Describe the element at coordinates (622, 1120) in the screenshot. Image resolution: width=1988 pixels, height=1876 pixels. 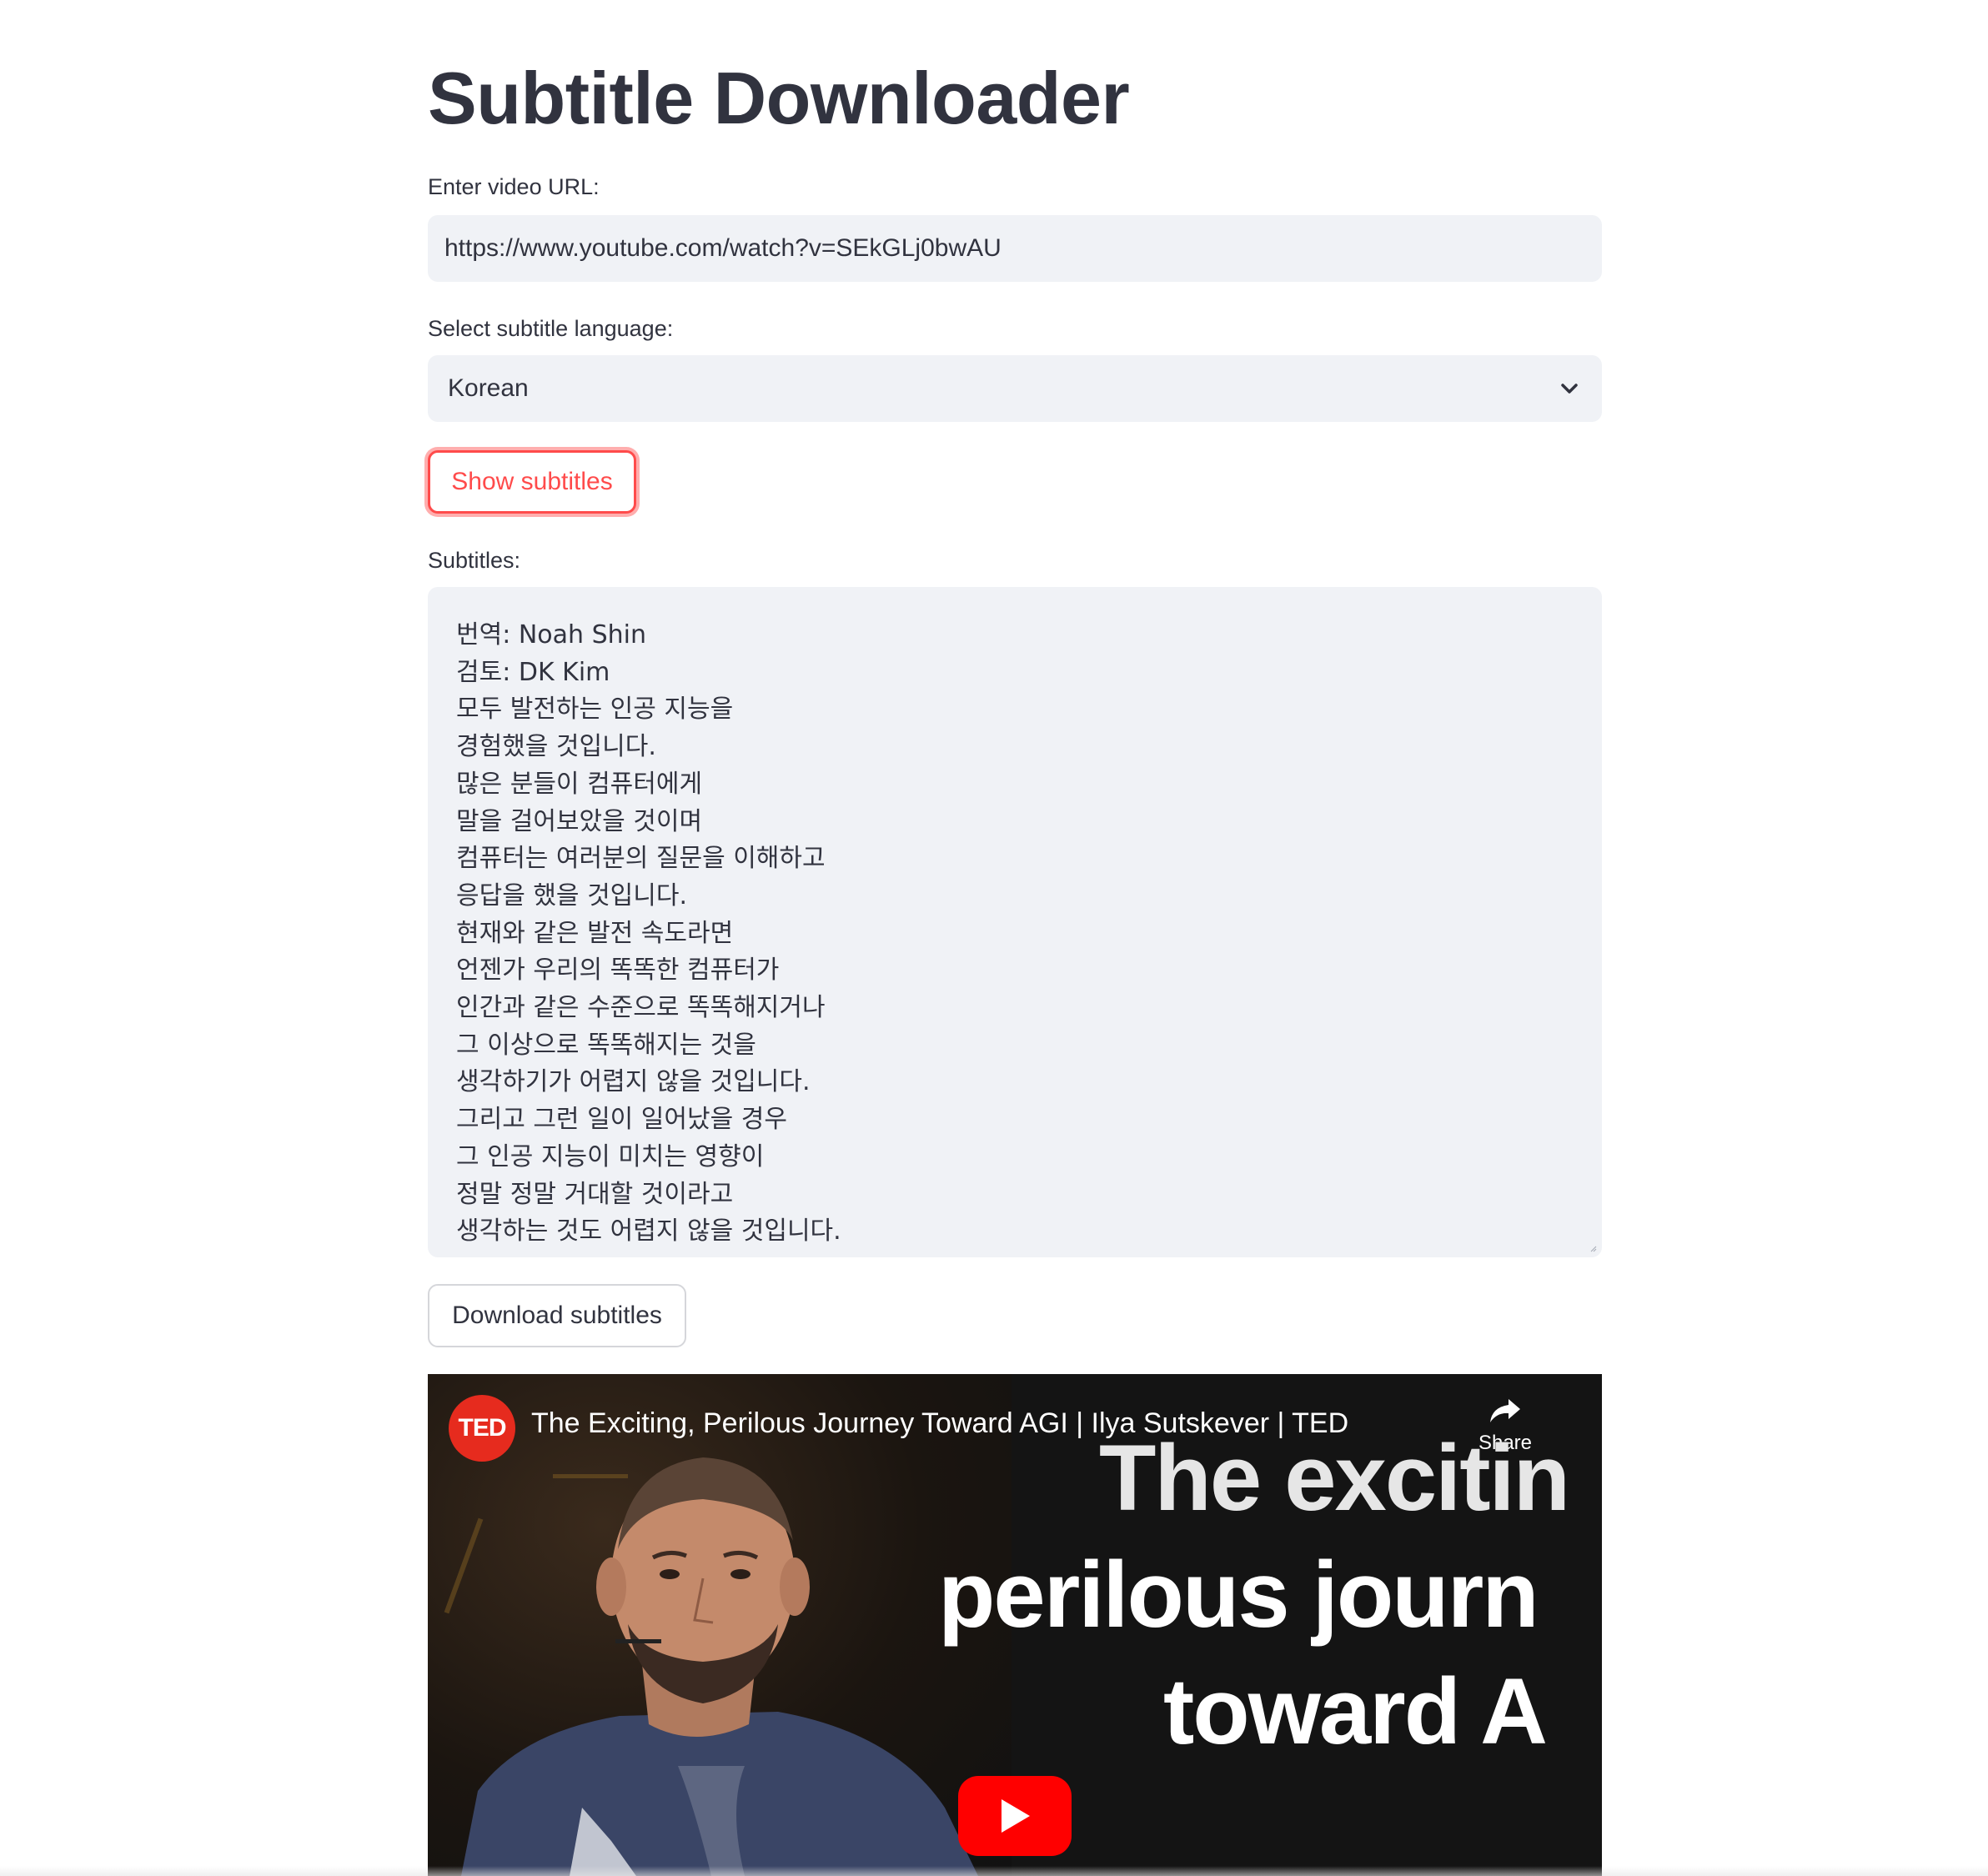
I see `subtitle-line: 그리고 그런 일이 일어났을 경우` at that location.